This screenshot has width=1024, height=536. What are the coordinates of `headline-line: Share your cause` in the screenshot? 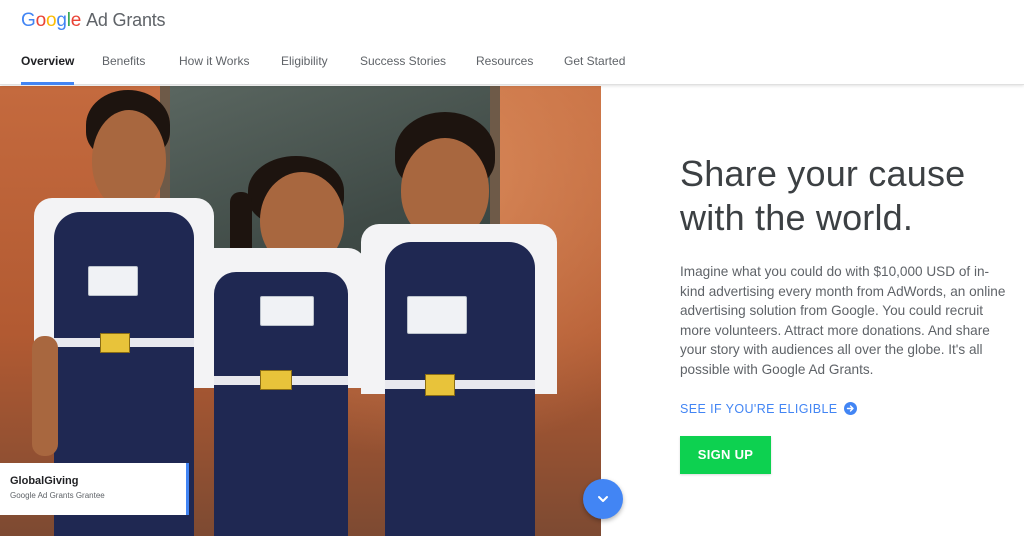 It's located at (823, 173).